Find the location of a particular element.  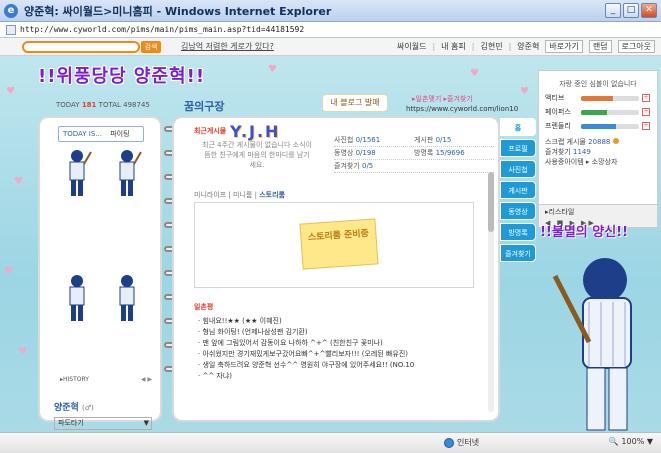

section-title: 꿈의구장 is located at coordinates (204, 106).